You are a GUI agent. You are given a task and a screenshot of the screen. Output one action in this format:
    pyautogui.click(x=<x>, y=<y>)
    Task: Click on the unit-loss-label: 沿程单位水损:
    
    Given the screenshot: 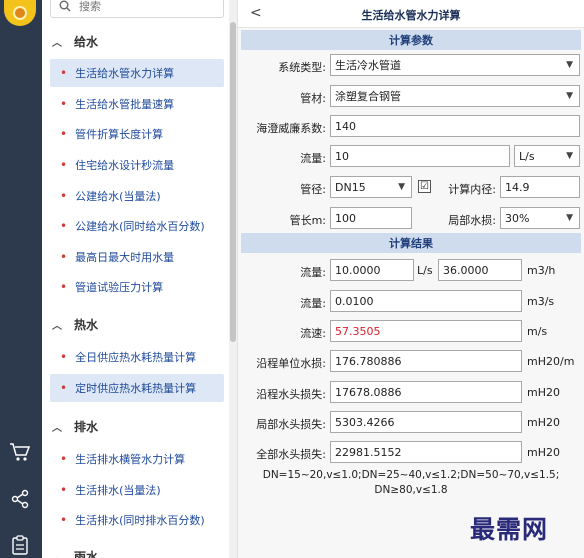 What is the action you would take?
    pyautogui.click(x=291, y=363)
    